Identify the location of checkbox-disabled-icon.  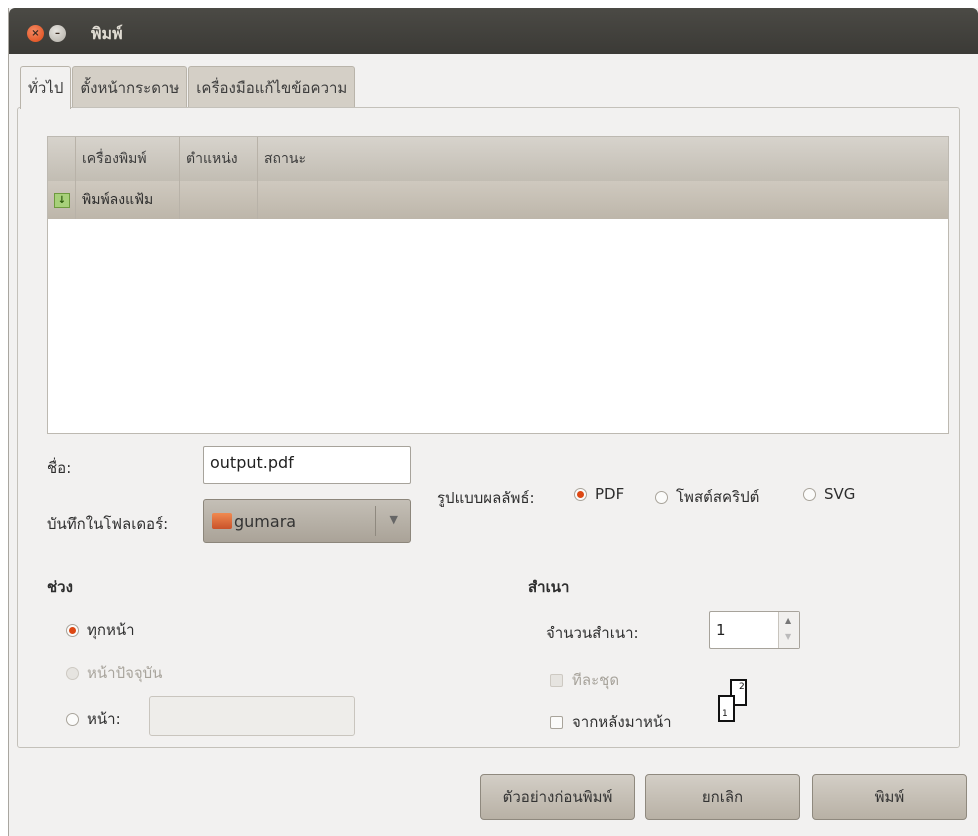
(556, 680).